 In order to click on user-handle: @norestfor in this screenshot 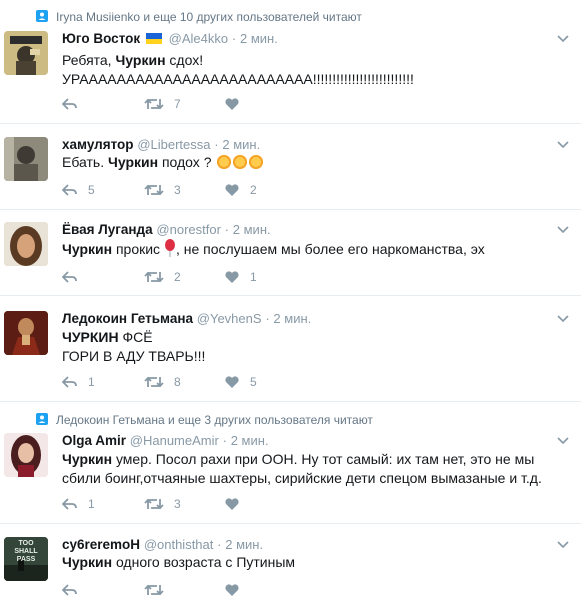, I will do `click(188, 229)`.